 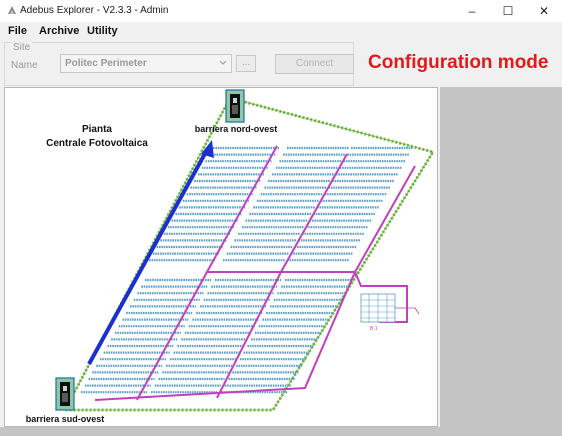 I want to click on configuration-mode-banner: Configuration mode, so click(x=458, y=62).